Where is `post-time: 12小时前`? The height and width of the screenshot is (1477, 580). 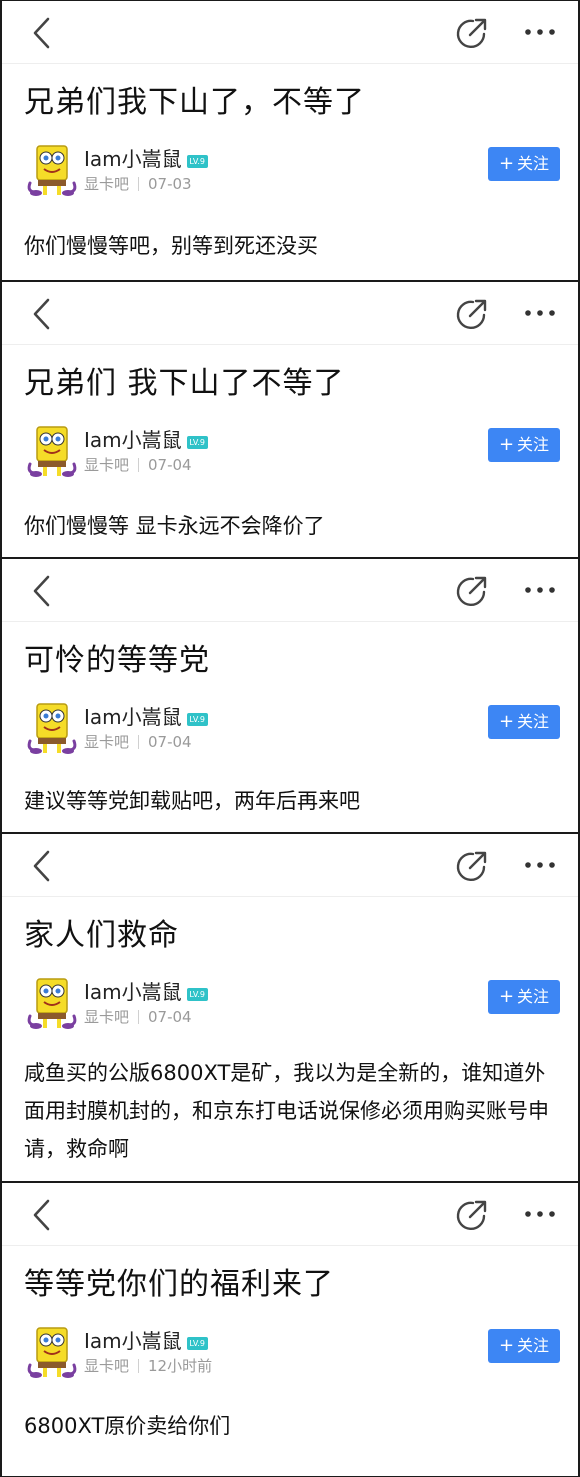
post-time: 12小时前 is located at coordinates (180, 1366).